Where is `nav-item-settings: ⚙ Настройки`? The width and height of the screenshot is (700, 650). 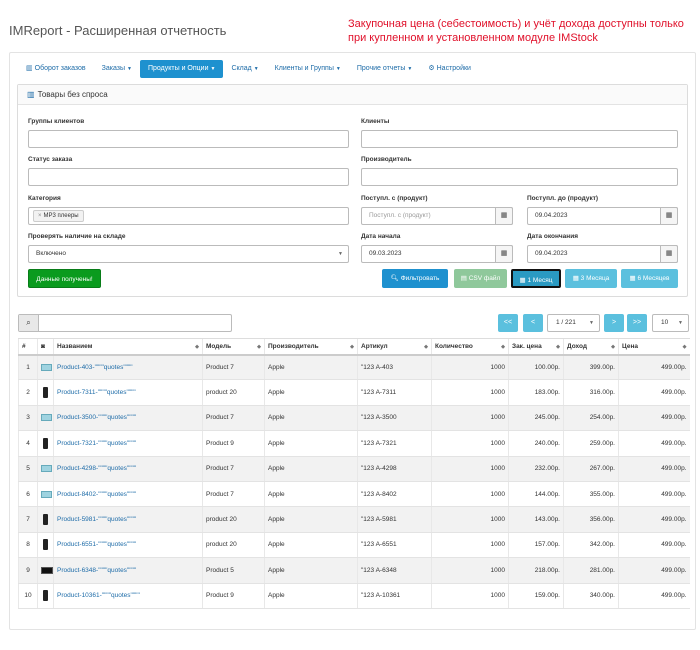
nav-item-settings: ⚙ Настройки is located at coordinates (449, 69).